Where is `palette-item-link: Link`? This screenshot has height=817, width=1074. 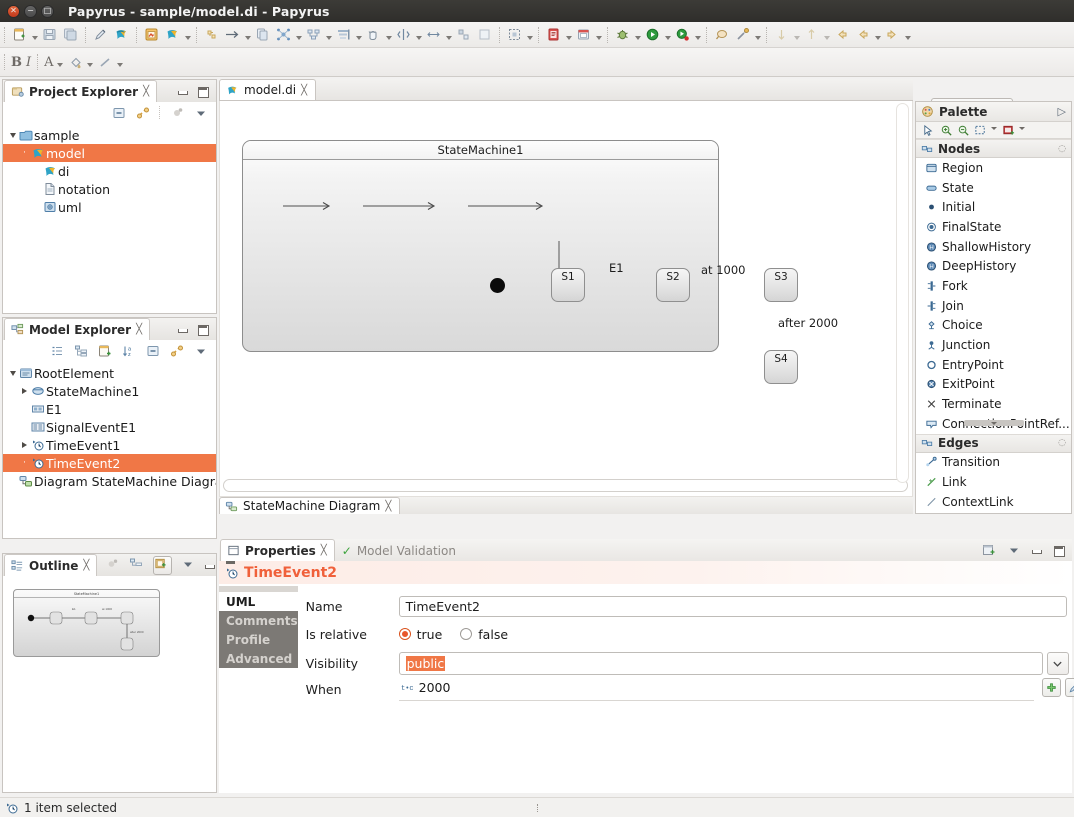 palette-item-link: Link is located at coordinates (993, 482).